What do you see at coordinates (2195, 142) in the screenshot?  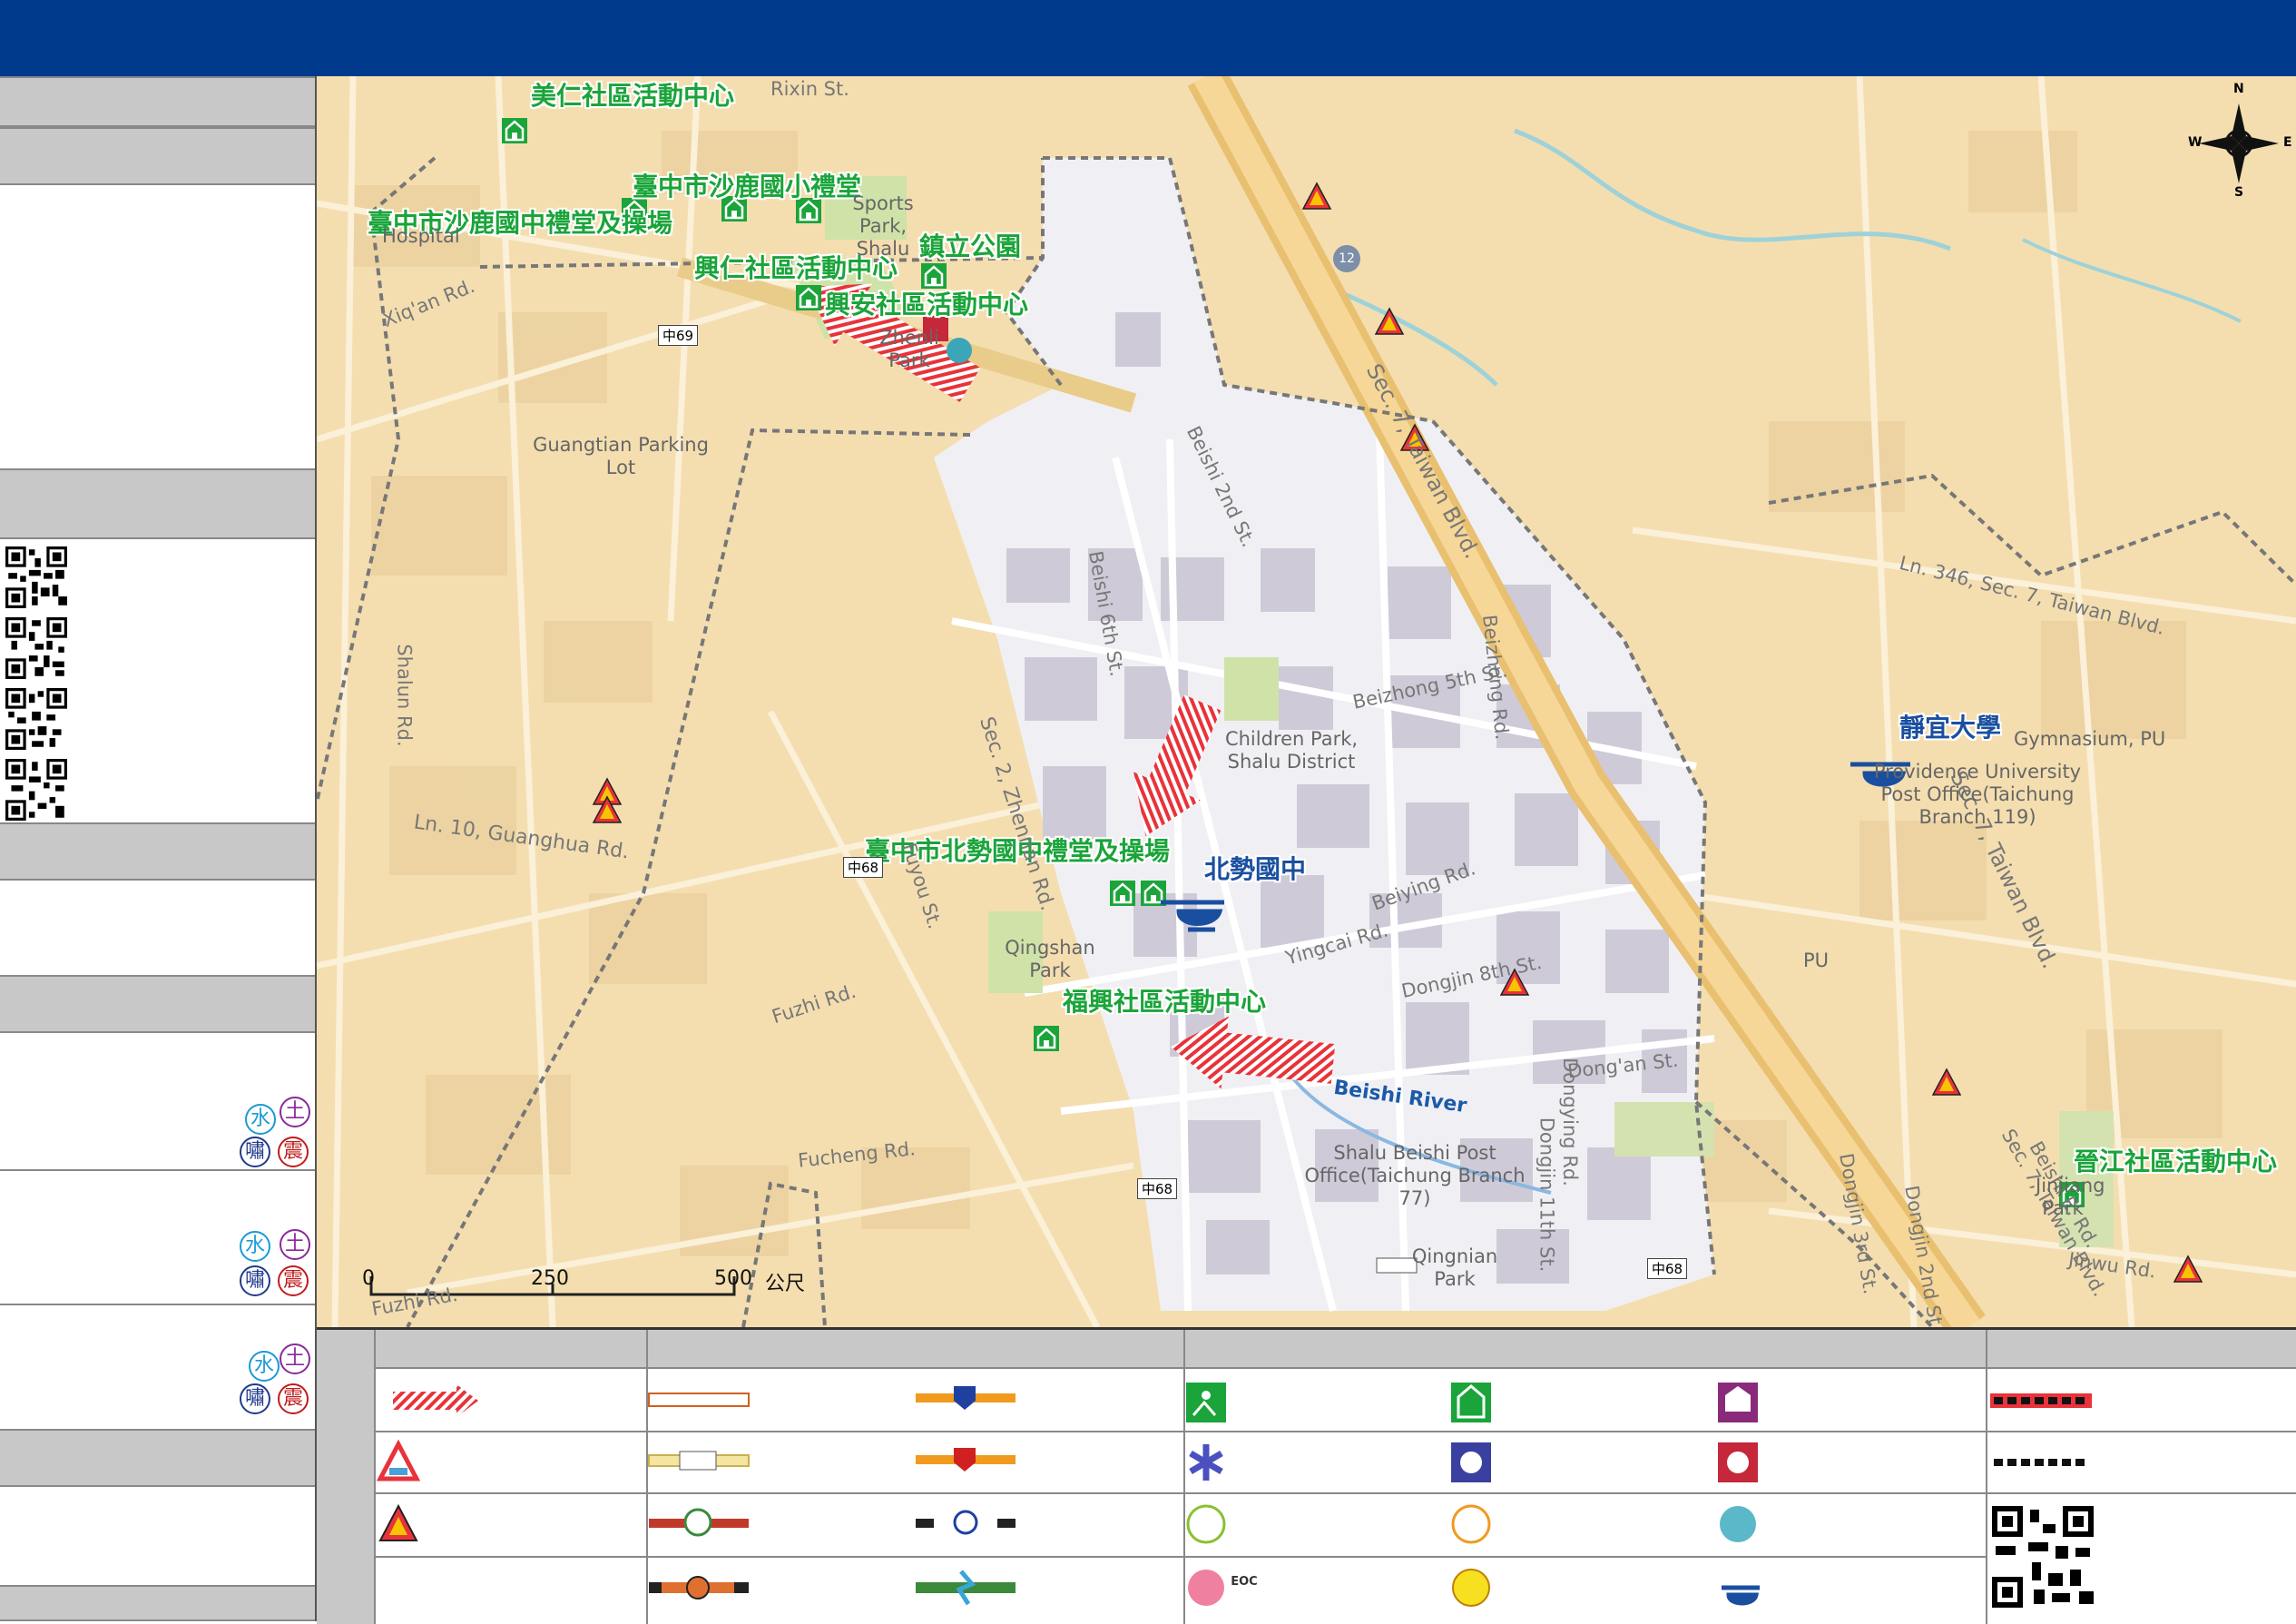 I see `compass-w: W` at bounding box center [2195, 142].